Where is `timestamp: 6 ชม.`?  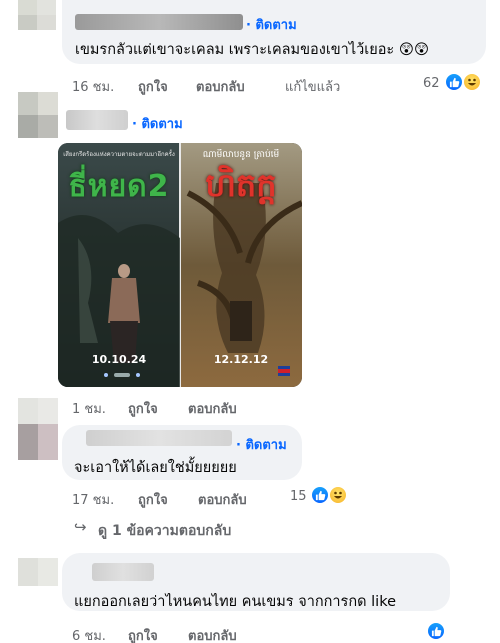 timestamp: 6 ชม. is located at coordinates (89, 634).